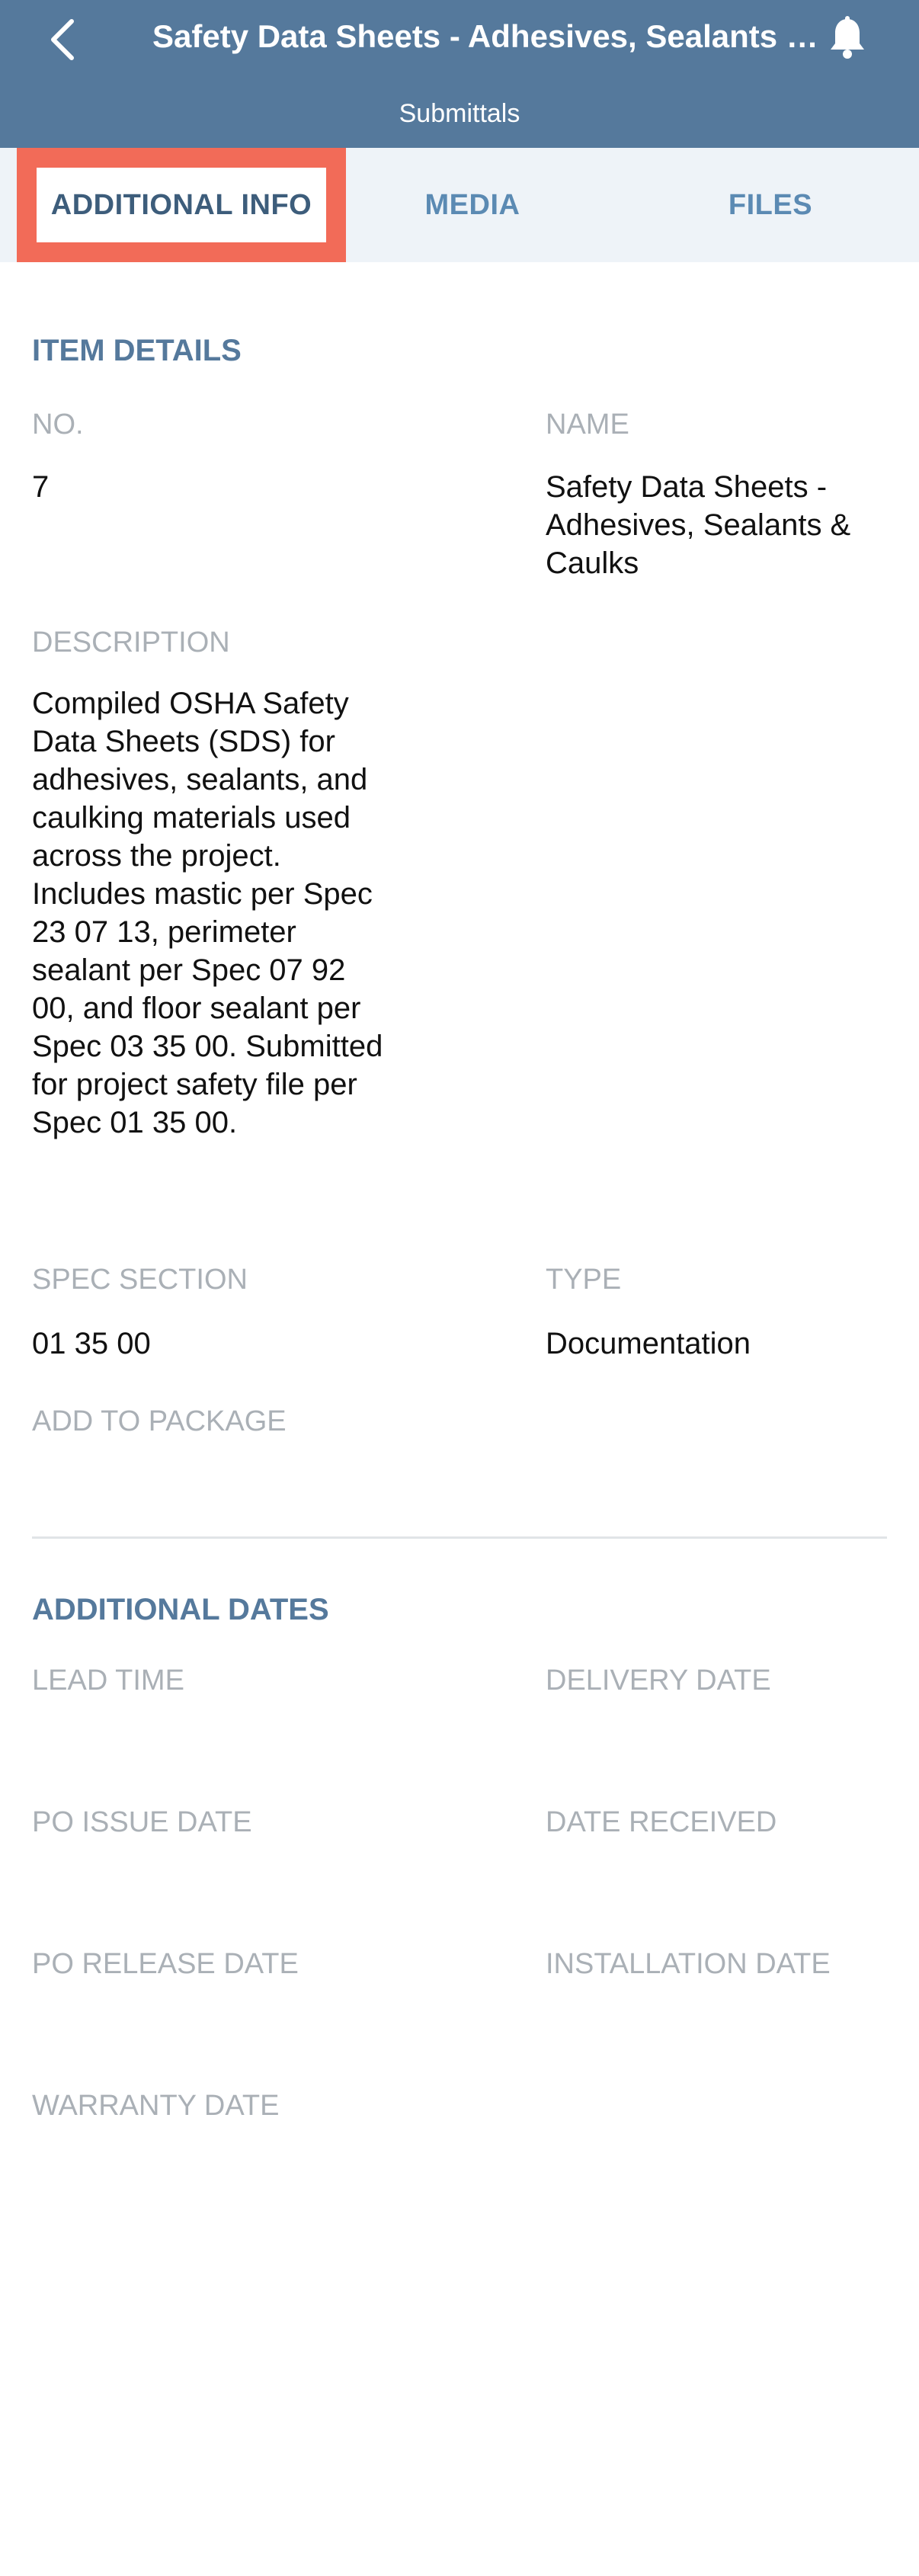 The height and width of the screenshot is (2576, 919). I want to click on chevron-left-icon, so click(62, 39).